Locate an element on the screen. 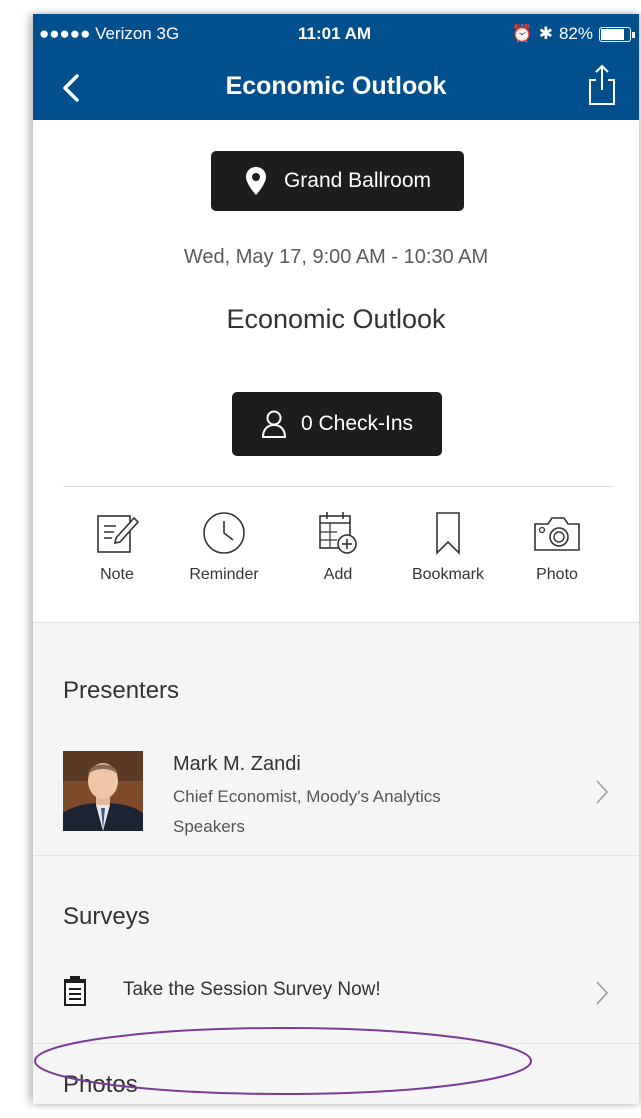 The height and width of the screenshot is (1118, 641). reminder-label: Reminder is located at coordinates (224, 574).